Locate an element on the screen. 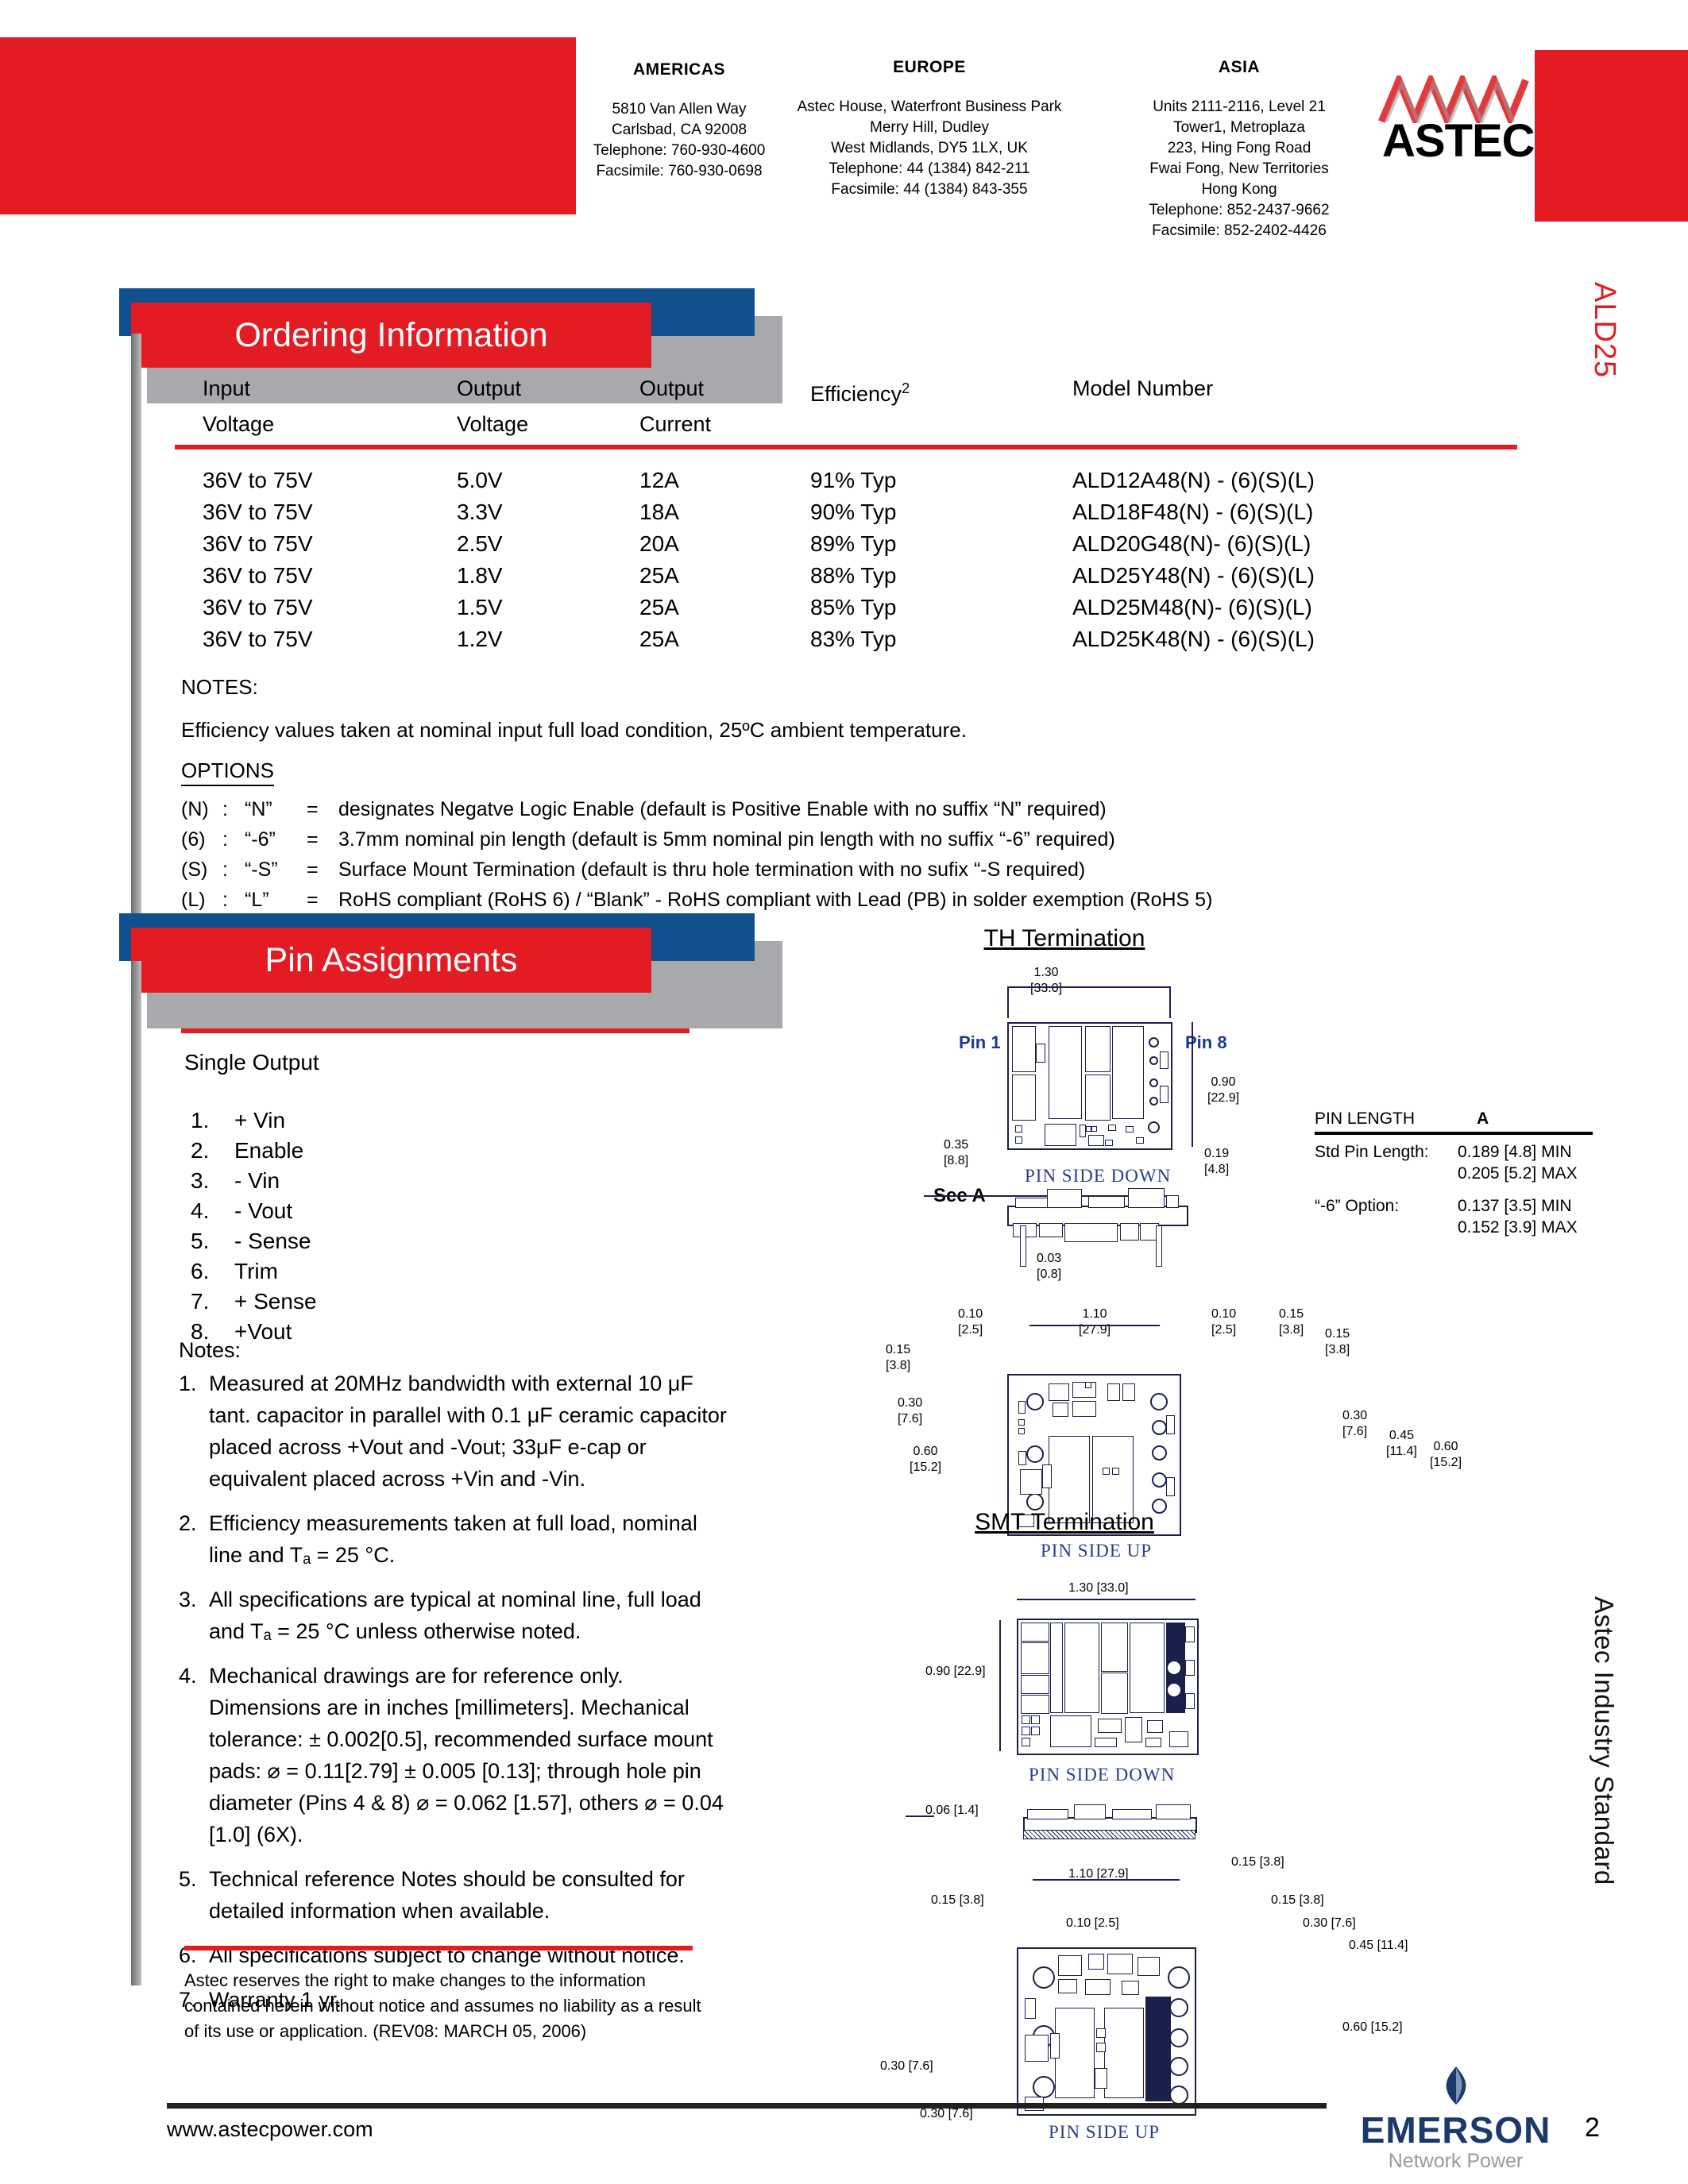 The height and width of the screenshot is (2184, 1688). dim-value-mm: [22.9] is located at coordinates (1223, 1098).